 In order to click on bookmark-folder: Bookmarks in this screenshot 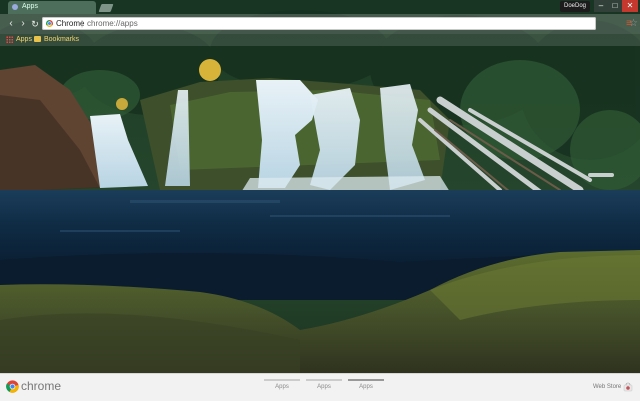, I will do `click(56, 40)`.